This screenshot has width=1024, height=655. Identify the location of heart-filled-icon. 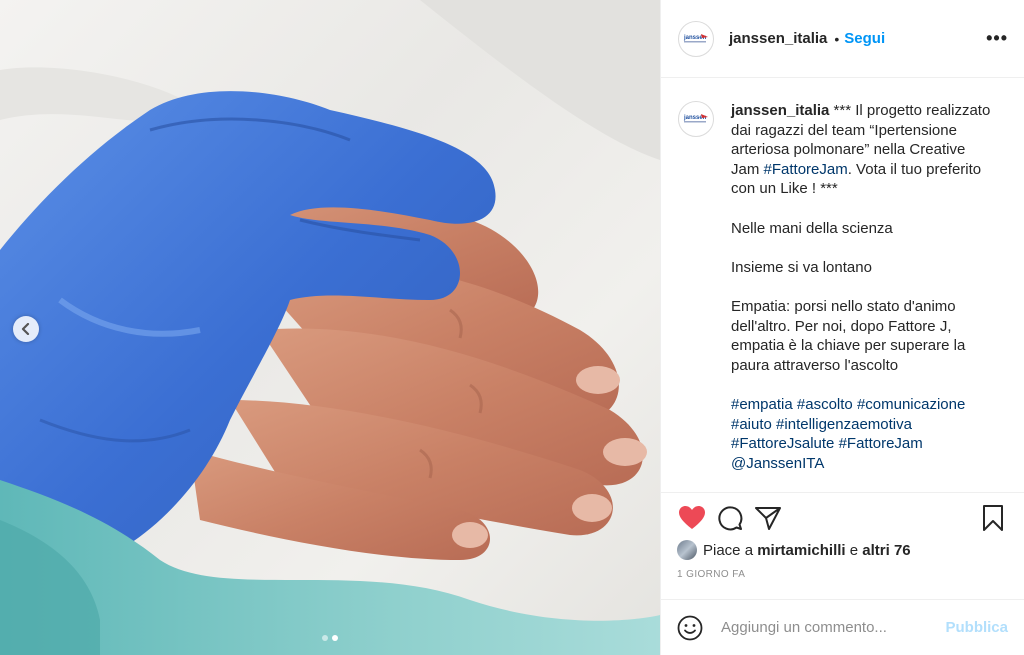
(692, 517).